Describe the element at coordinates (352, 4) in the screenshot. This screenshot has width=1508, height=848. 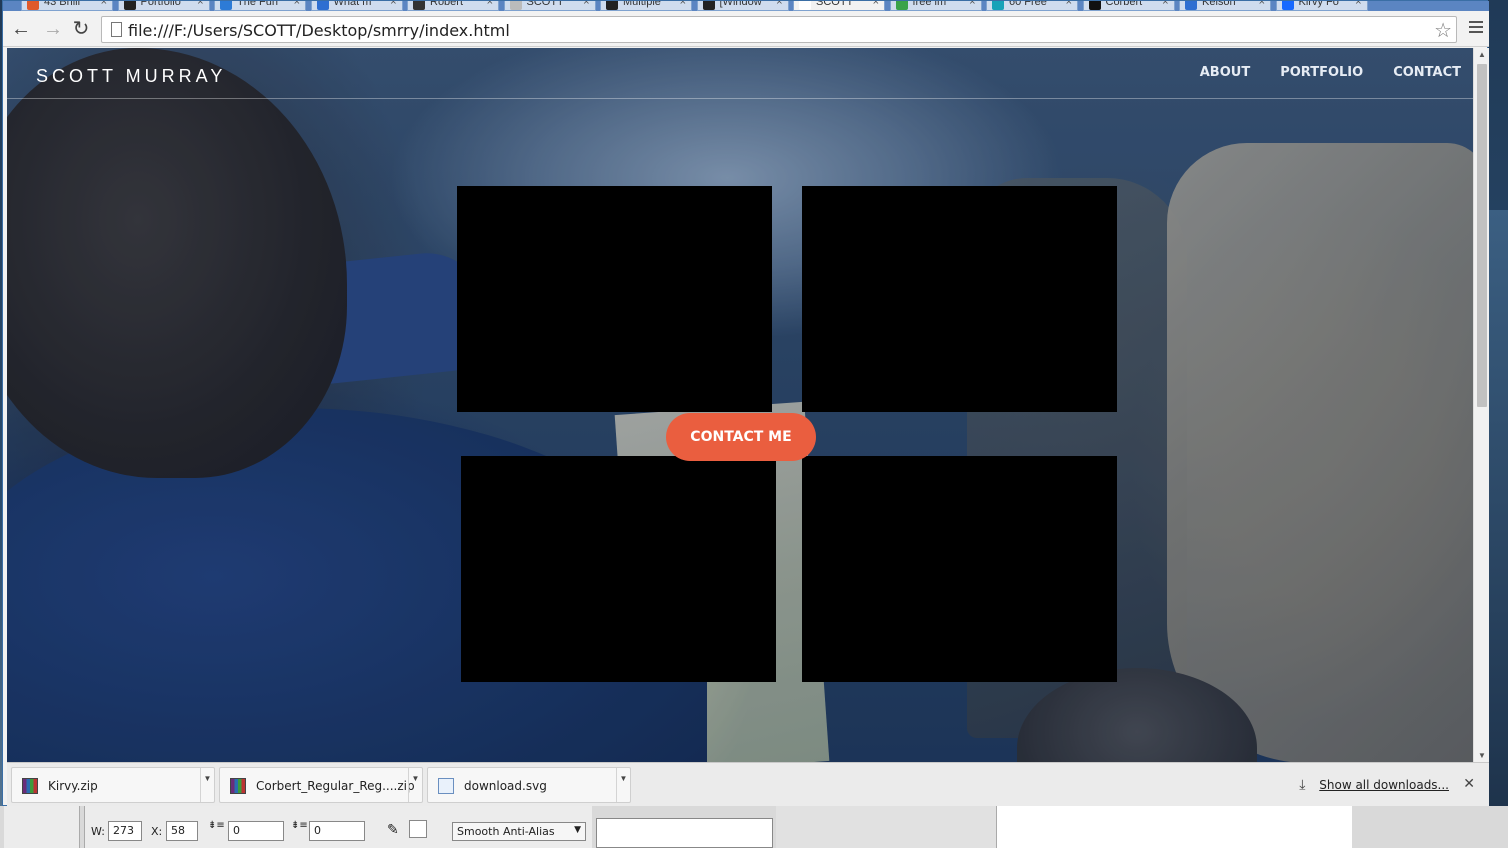
I see `tab-label: What m` at that location.